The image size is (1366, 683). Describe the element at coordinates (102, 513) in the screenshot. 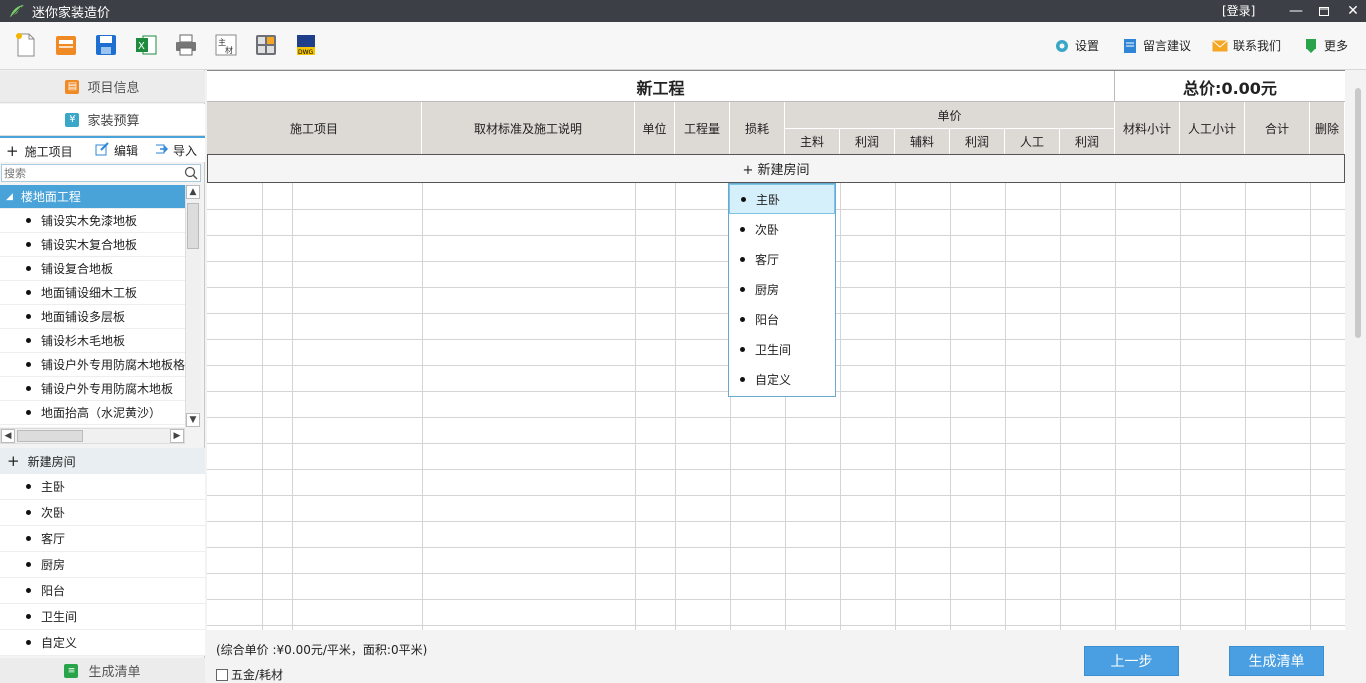

I see `room-item: 次卧` at that location.